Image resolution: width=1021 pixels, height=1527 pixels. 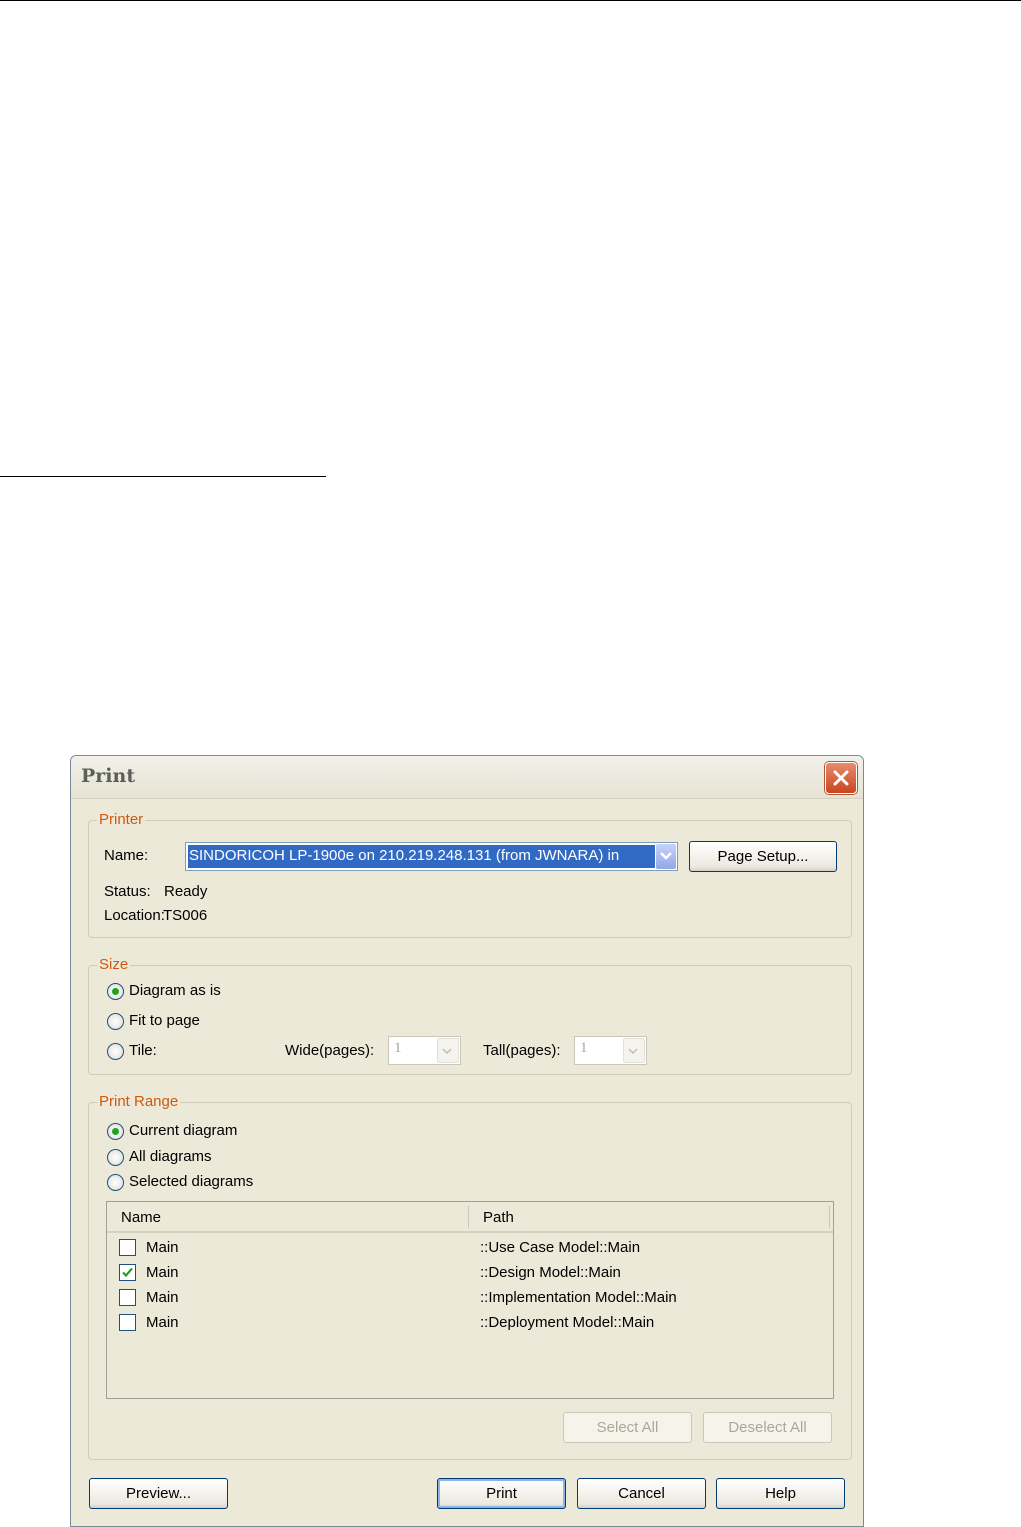 What do you see at coordinates (610, 1050) in the screenshot?
I see `tall-pages-select: 1` at bounding box center [610, 1050].